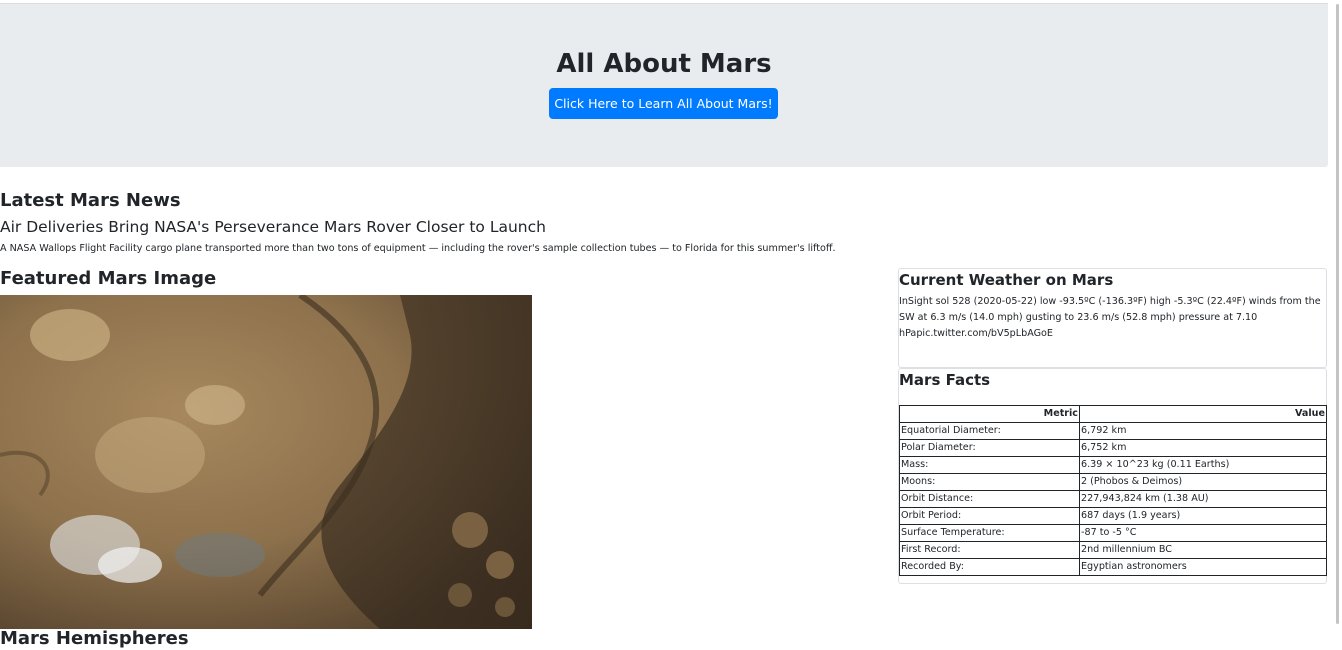  I want to click on table-row: Equatorial Diameter: 6,792 km, so click(1113, 431).